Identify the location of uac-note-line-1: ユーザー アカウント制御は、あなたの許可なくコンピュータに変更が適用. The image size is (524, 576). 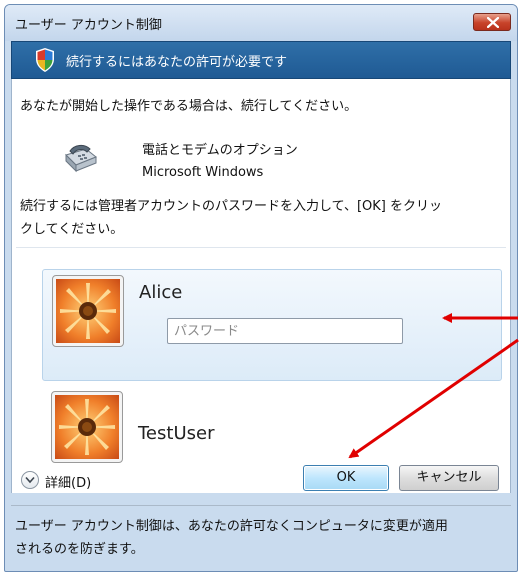
(231, 526).